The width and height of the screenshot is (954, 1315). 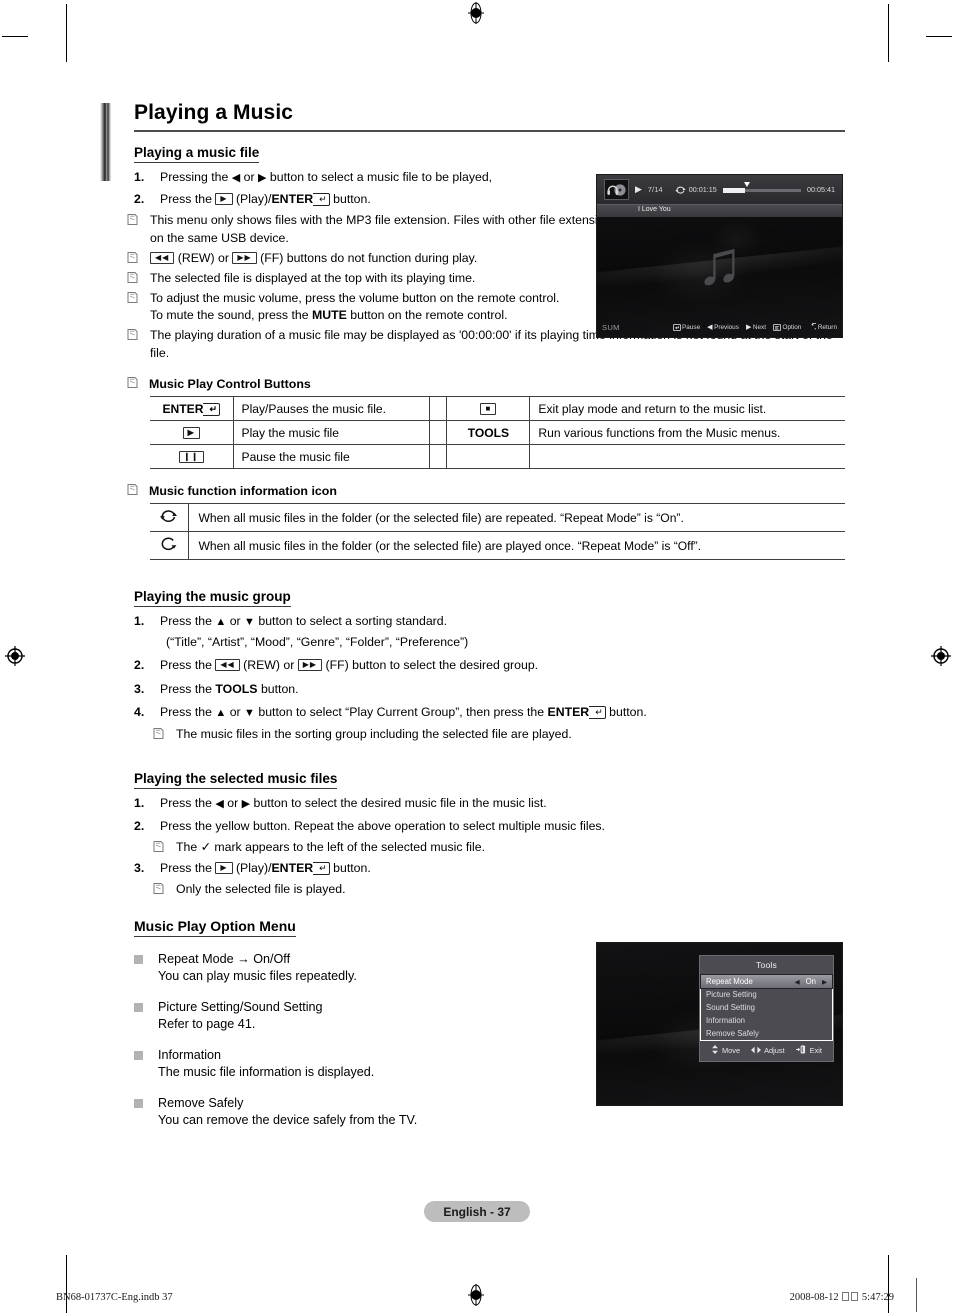 What do you see at coordinates (321, 868) in the screenshot?
I see `enter-key-icon: ↵` at bounding box center [321, 868].